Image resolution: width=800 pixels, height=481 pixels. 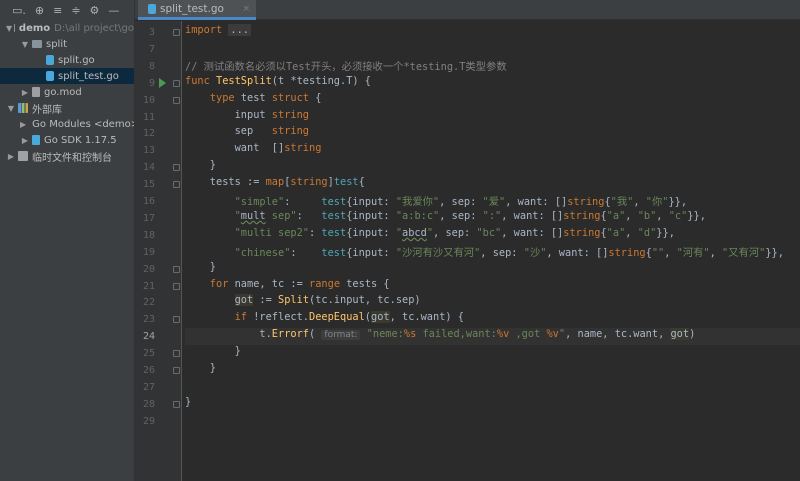 I want to click on code-token: ,got, so click(x=528, y=334).